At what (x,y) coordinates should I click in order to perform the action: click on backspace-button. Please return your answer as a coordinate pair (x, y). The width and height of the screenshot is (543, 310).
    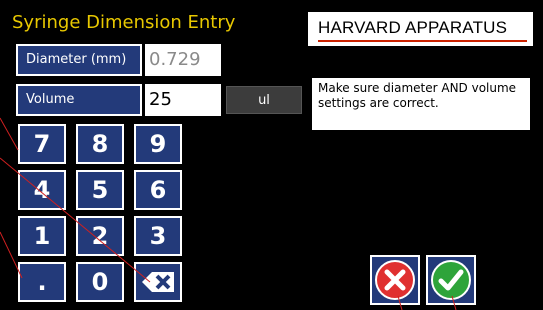
    Looking at the image, I should click on (158, 282).